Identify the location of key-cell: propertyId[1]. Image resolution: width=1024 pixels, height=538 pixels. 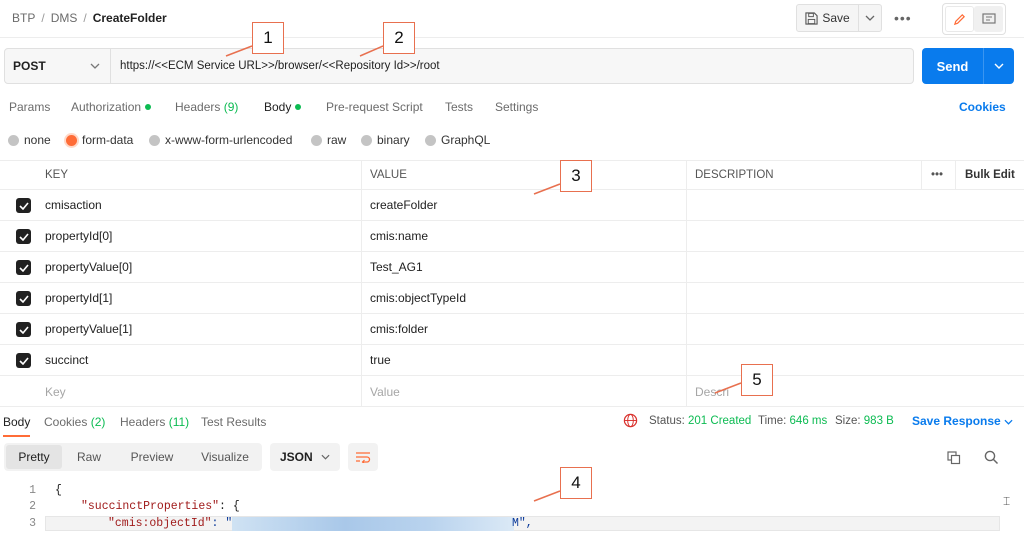
(78, 298).